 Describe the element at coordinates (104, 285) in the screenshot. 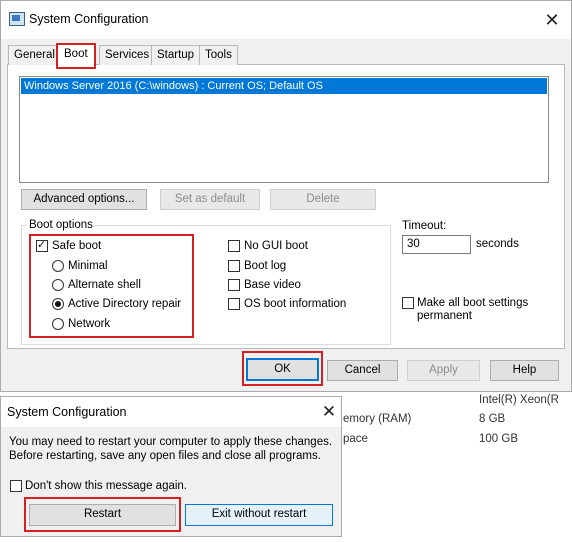

I see `alternate-shell-label: Alternate shell` at that location.